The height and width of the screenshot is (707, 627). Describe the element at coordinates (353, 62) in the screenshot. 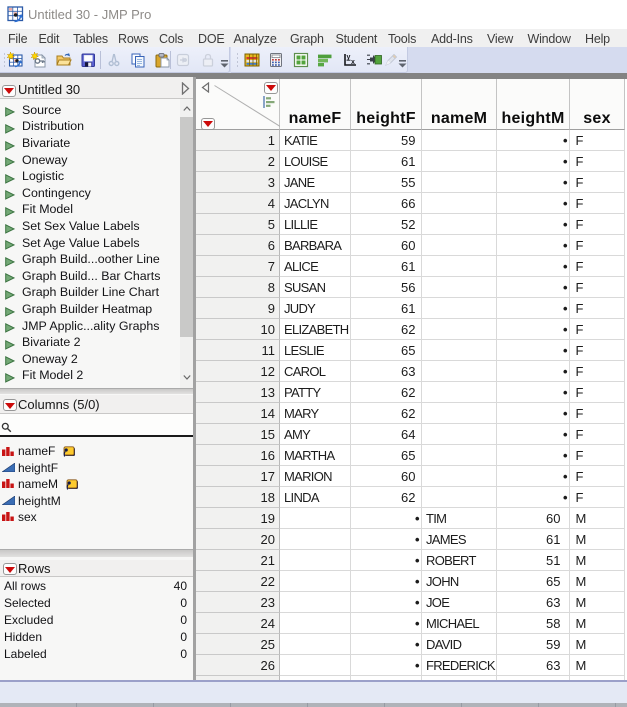

I see `svg-text: x` at that location.